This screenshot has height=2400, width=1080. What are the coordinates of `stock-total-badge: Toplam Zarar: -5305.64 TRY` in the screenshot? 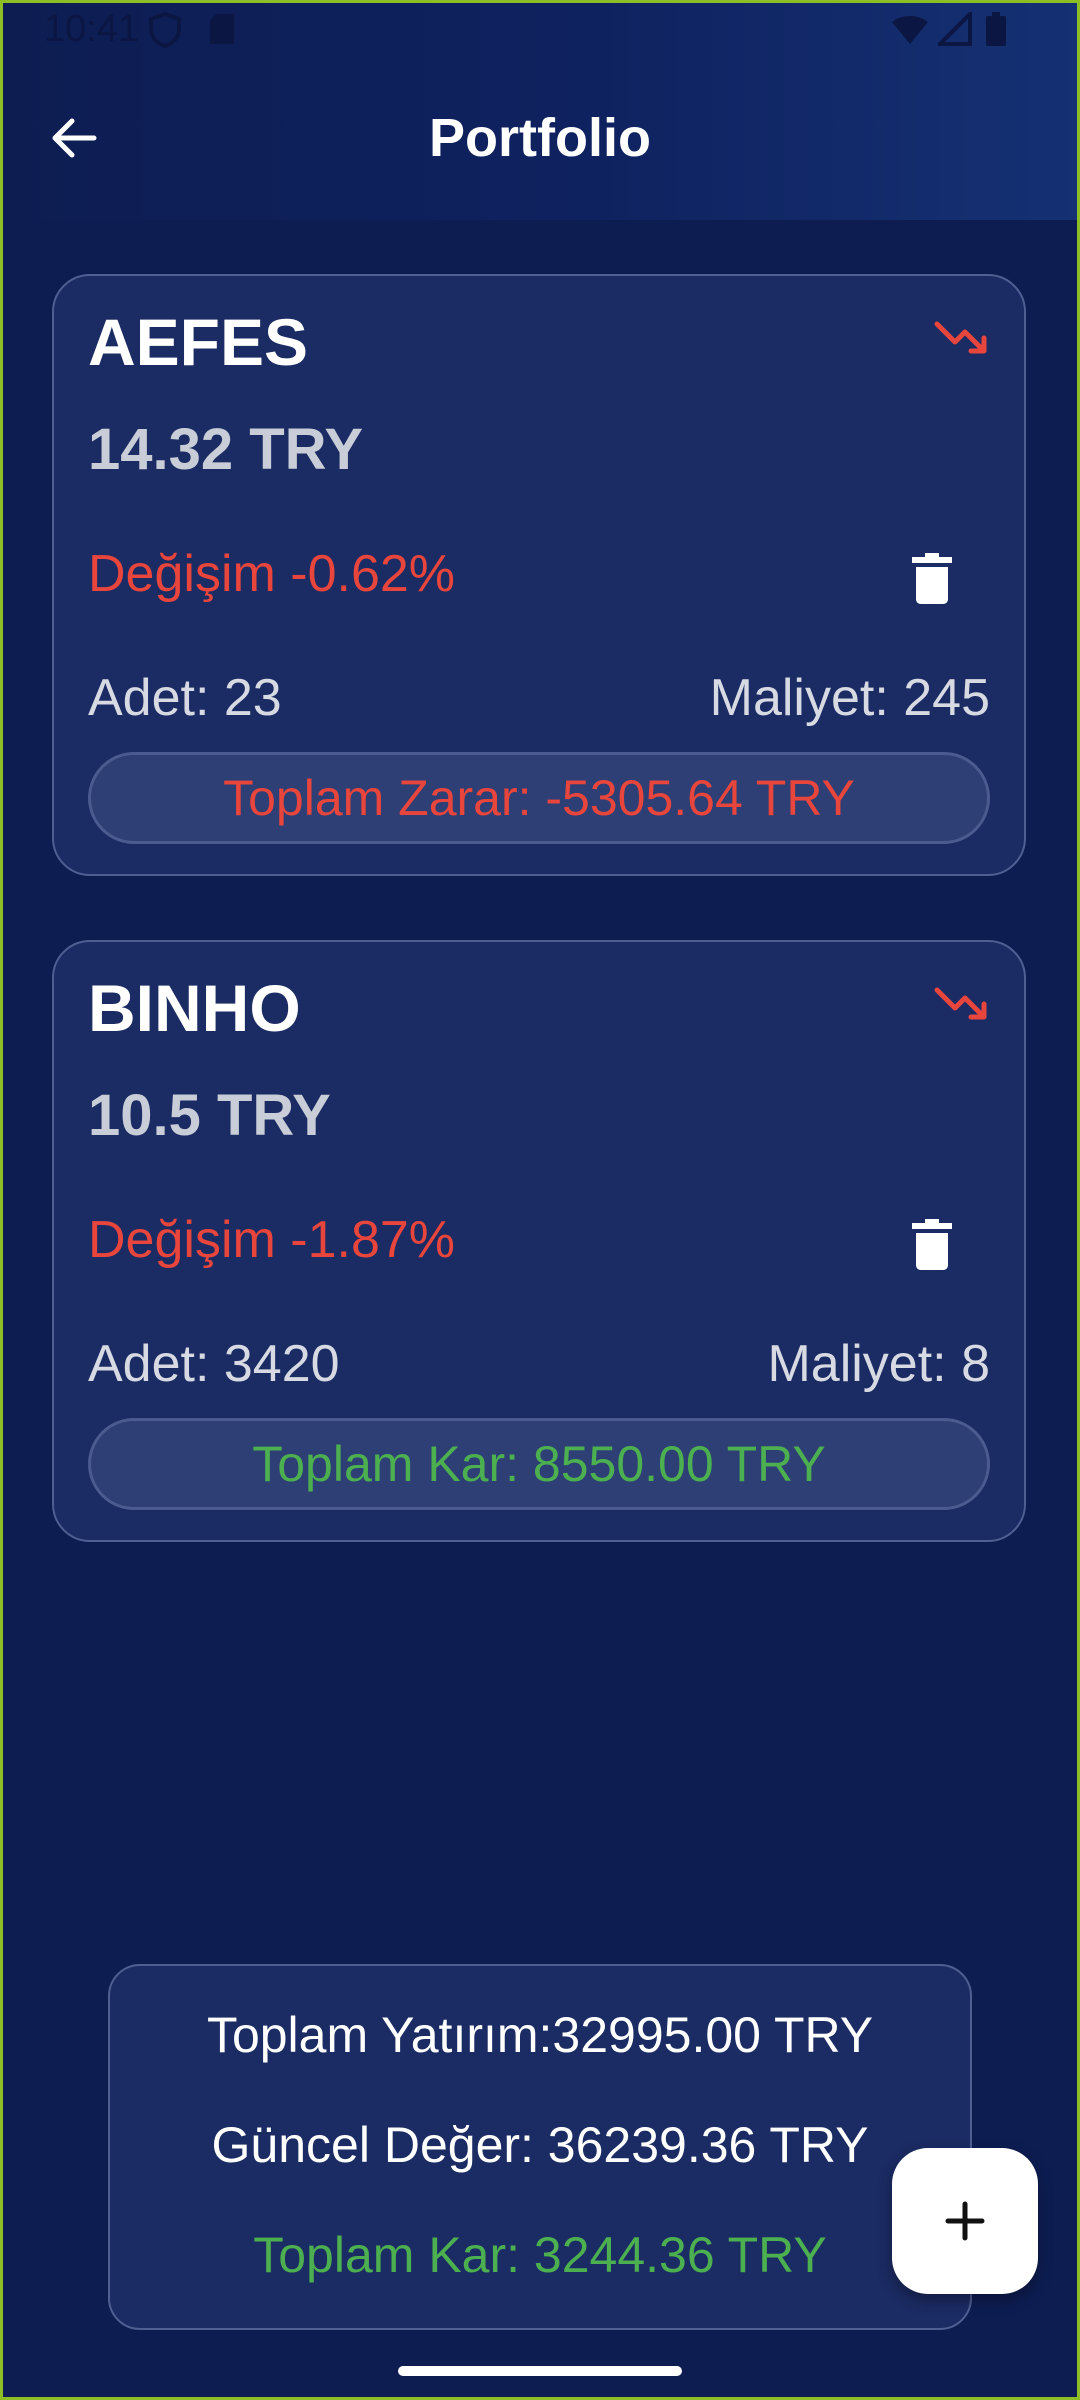 It's located at (539, 798).